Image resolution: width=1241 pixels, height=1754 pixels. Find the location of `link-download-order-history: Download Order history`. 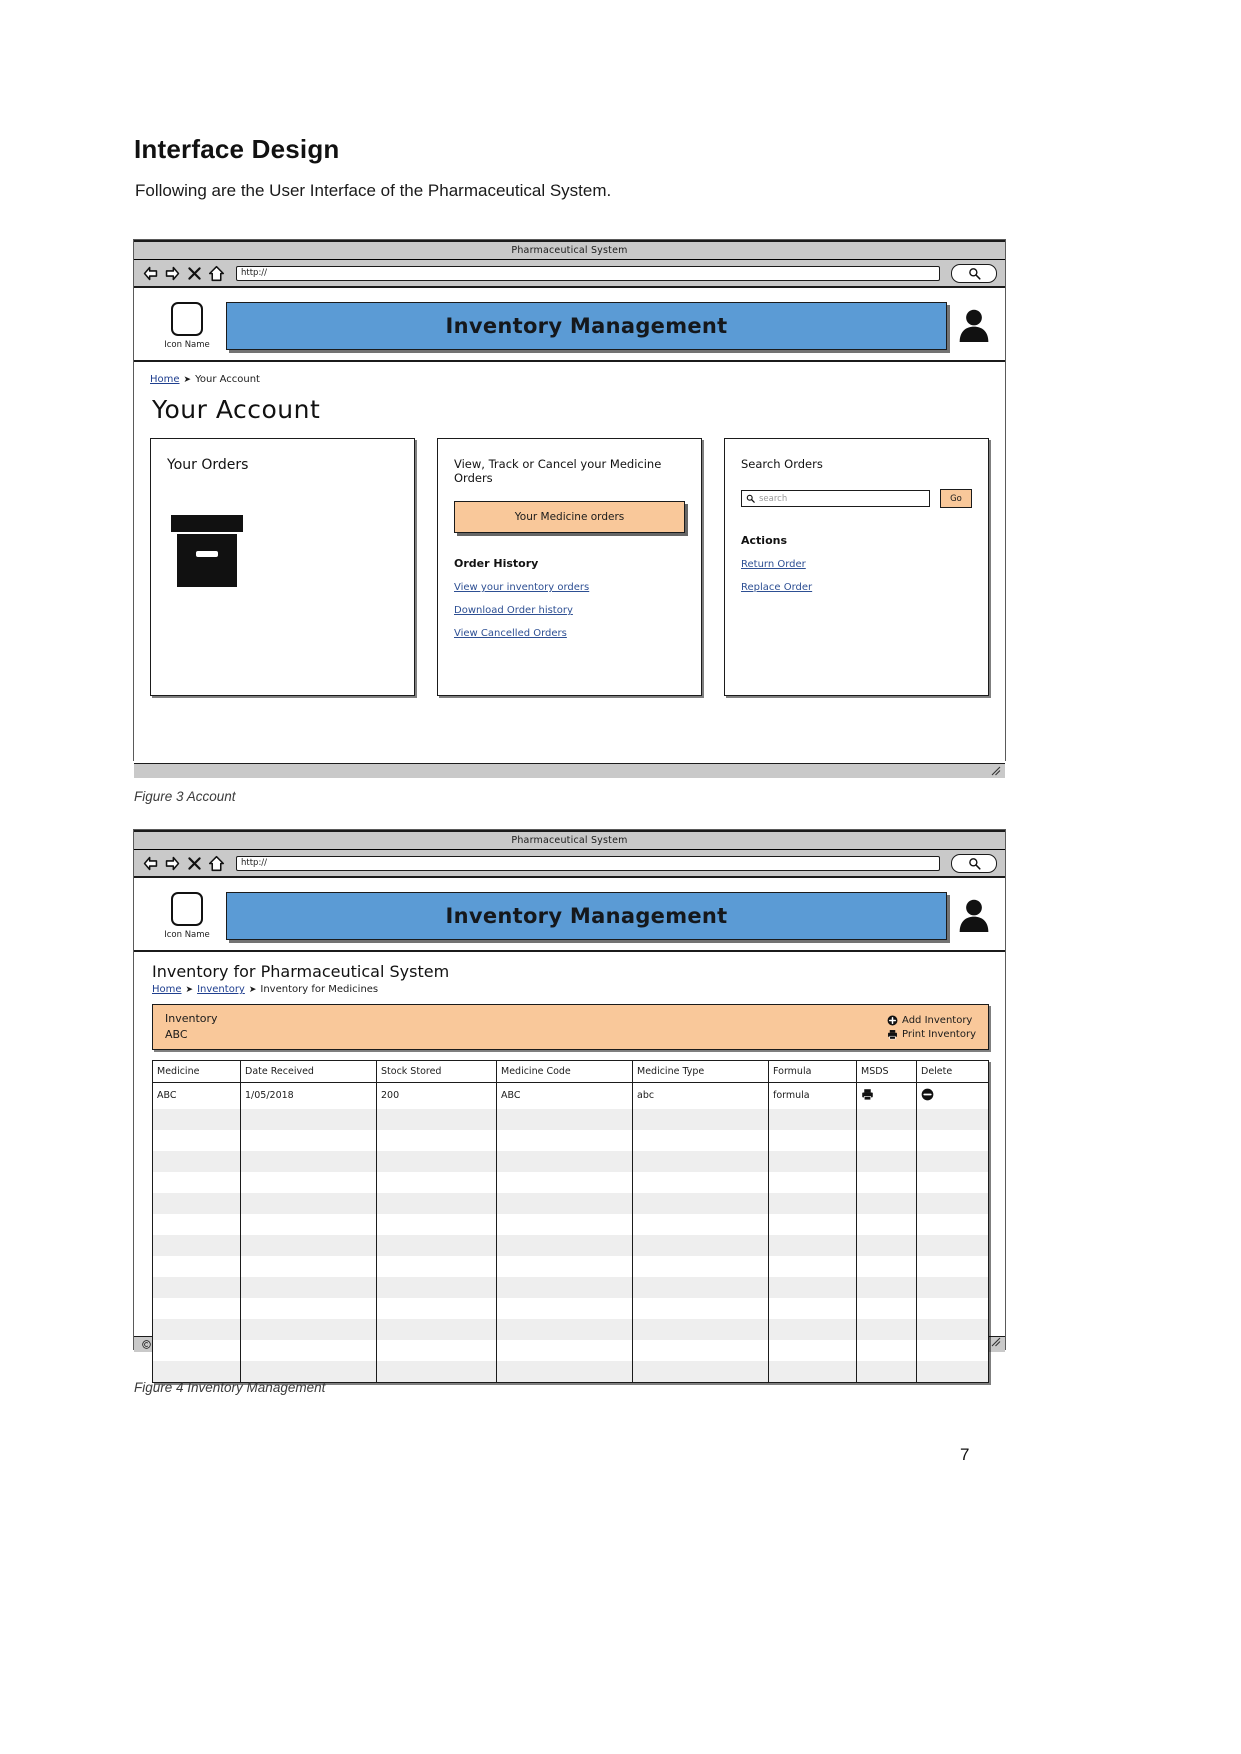

link-download-order-history: Download Order history is located at coordinates (569, 610).